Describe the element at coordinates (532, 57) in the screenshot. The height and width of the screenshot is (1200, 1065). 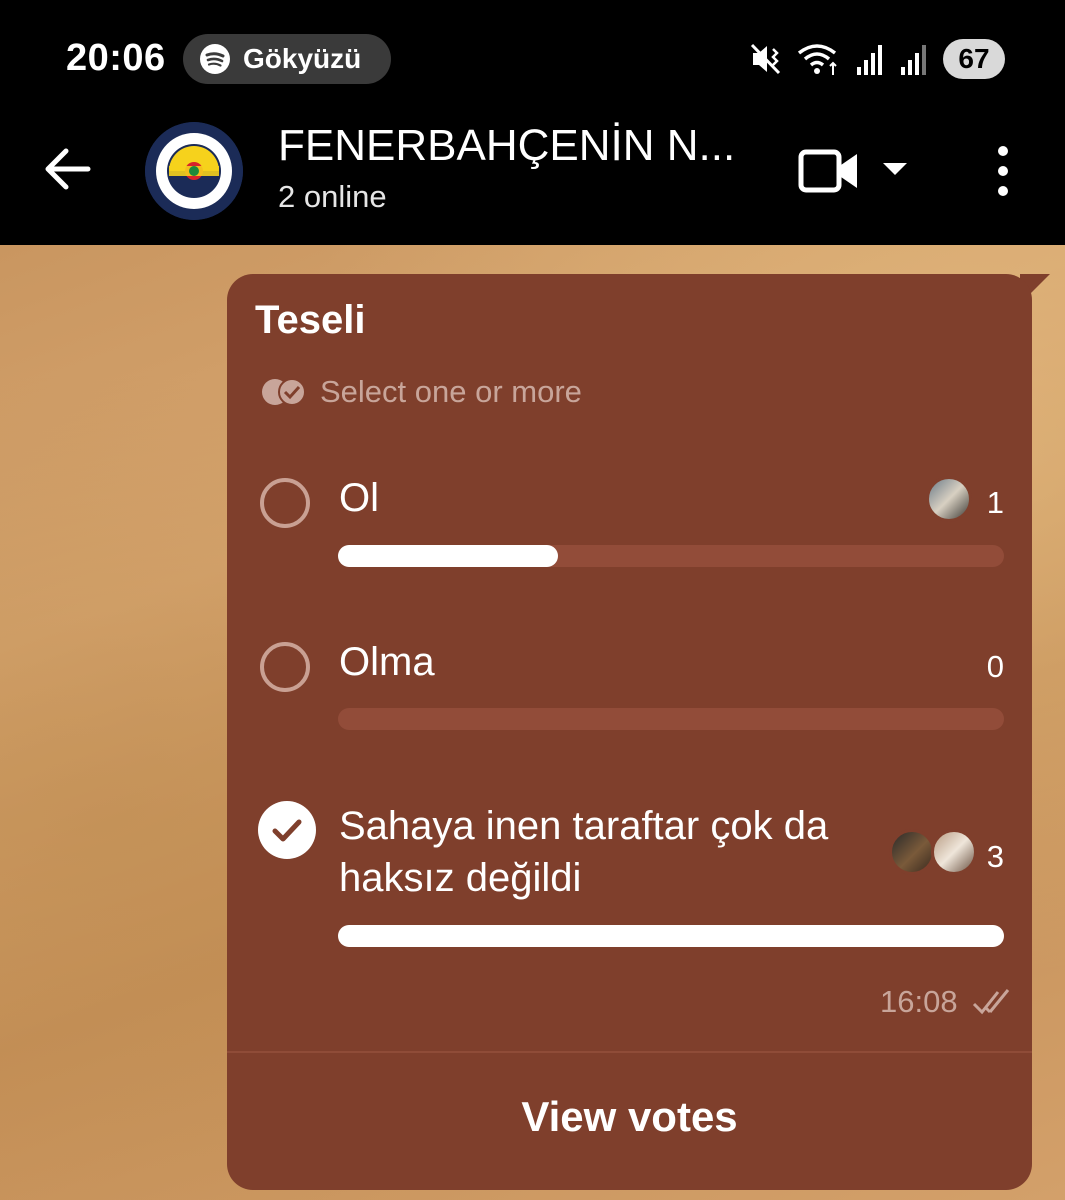
I see `status-bar: 20:06 Gökyüzü 67` at that location.